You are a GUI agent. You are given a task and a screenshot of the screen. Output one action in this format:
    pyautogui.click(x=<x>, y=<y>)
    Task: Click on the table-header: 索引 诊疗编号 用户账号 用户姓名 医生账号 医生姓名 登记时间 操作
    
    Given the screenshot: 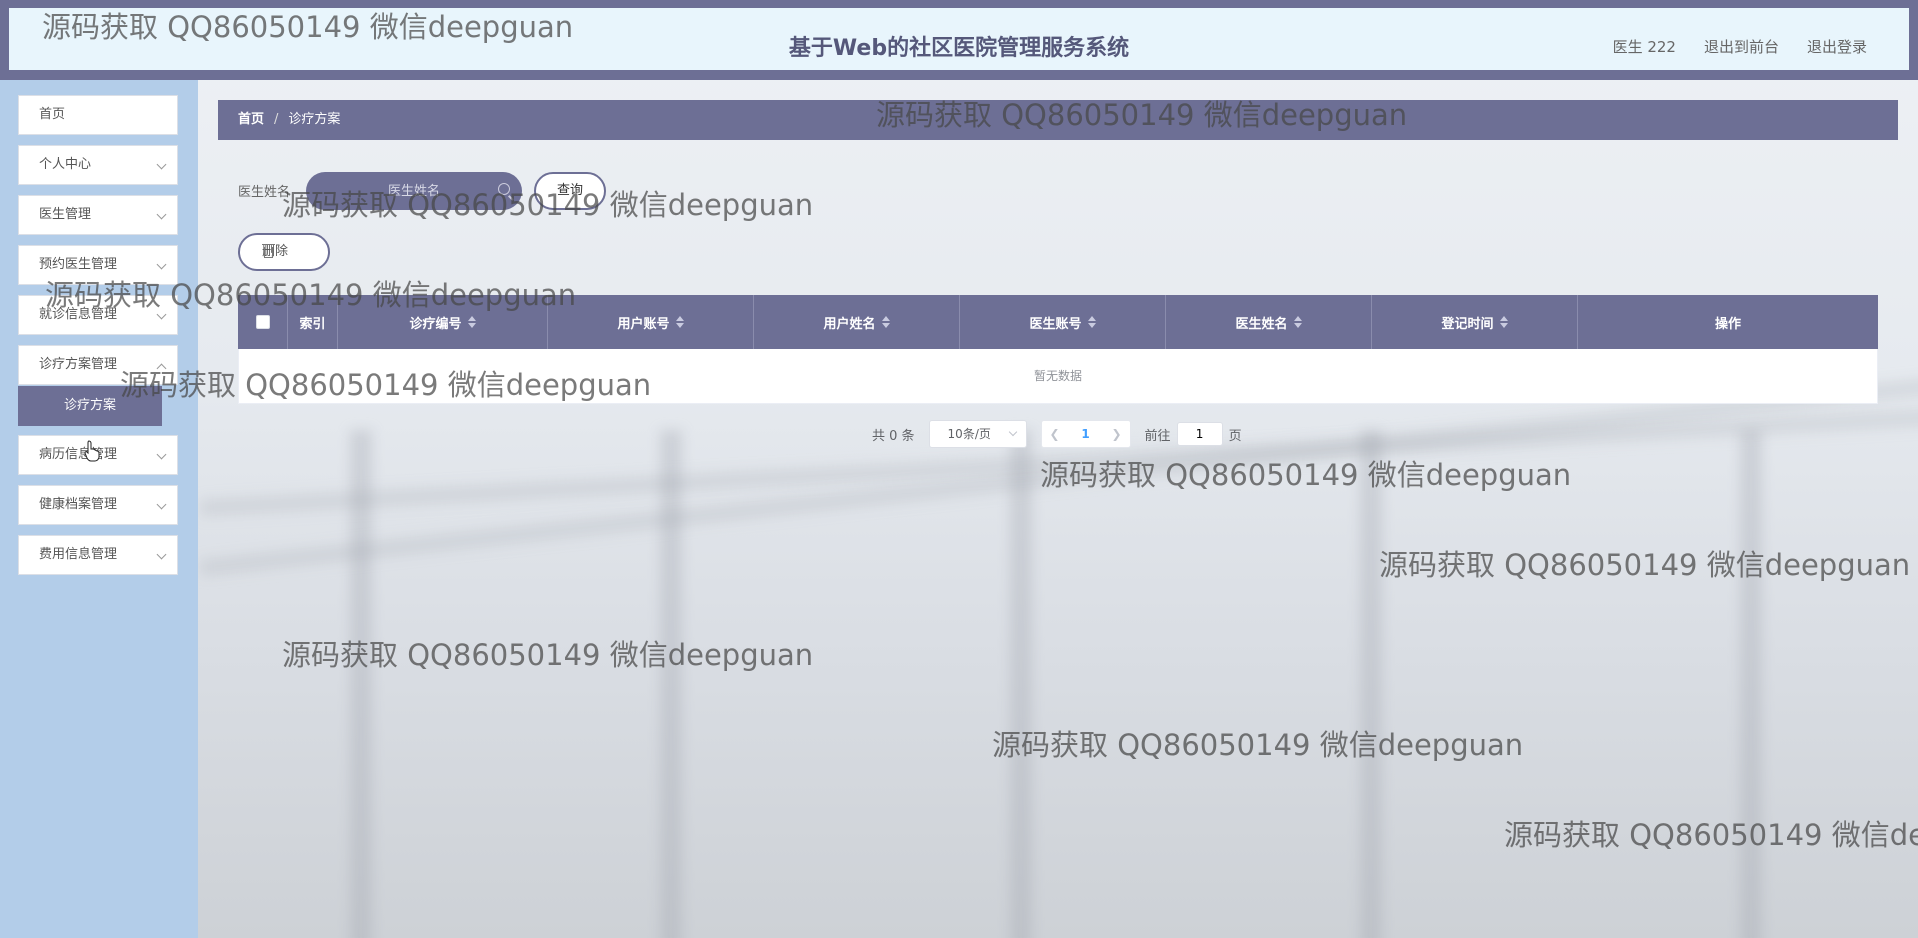 What is the action you would take?
    pyautogui.click(x=1058, y=322)
    